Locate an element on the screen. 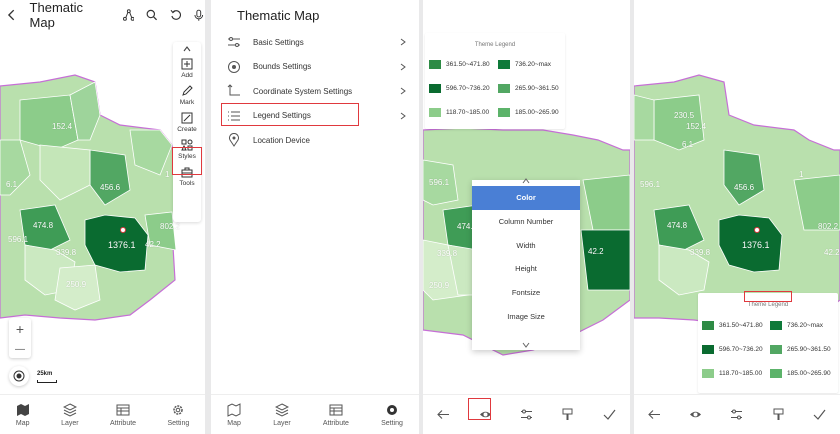 This screenshot has height=434, width=840. mark-tool: Mark is located at coordinates (187, 95).